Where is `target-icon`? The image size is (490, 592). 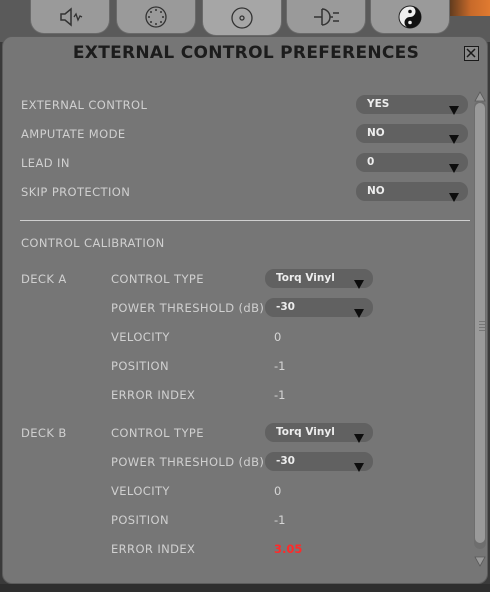 target-icon is located at coordinates (242, 18).